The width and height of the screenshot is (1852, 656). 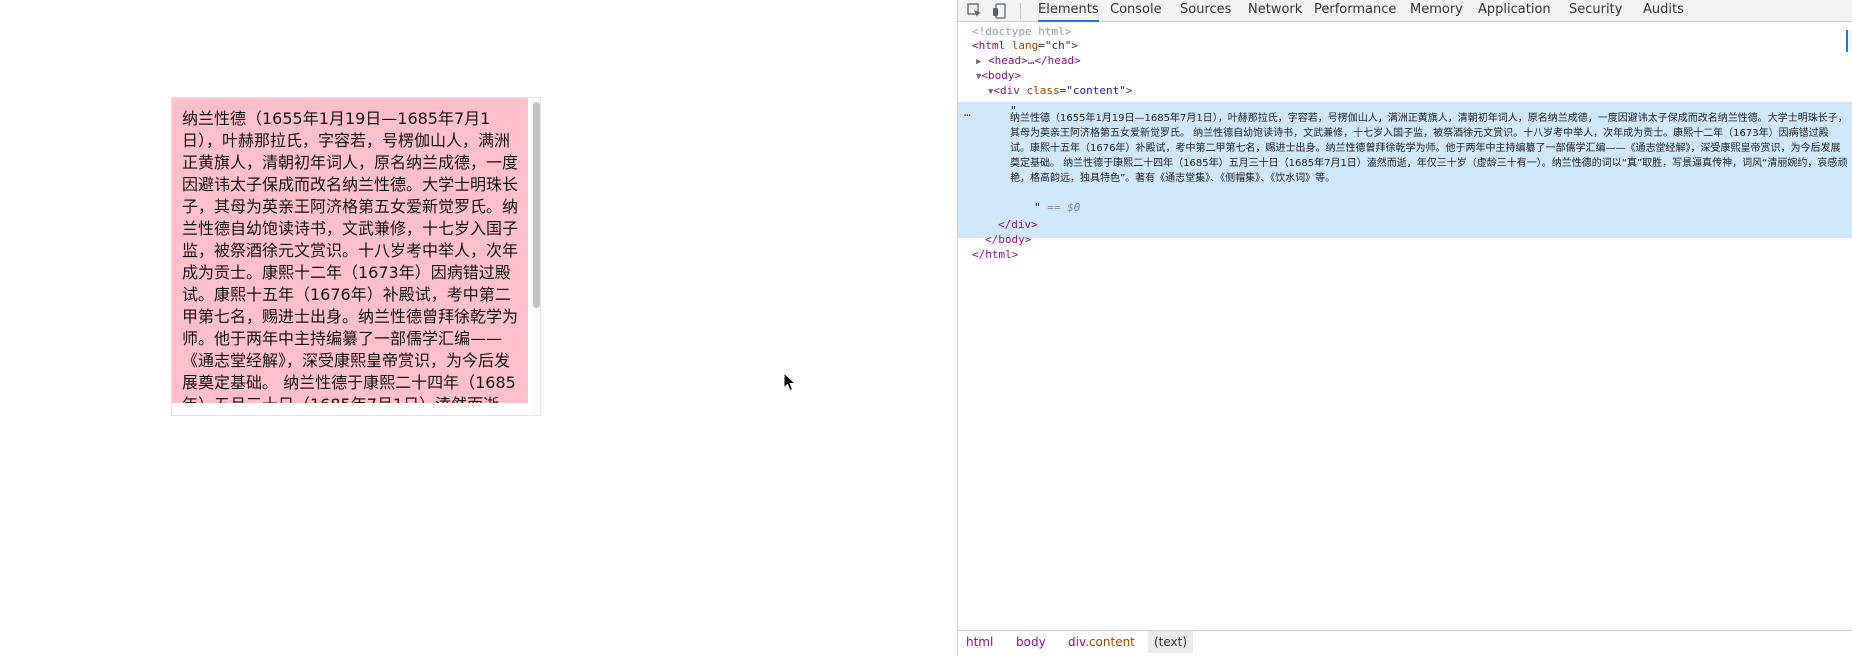 What do you see at coordinates (1064, 207) in the screenshot?
I see `selected-node-marker: == $0` at bounding box center [1064, 207].